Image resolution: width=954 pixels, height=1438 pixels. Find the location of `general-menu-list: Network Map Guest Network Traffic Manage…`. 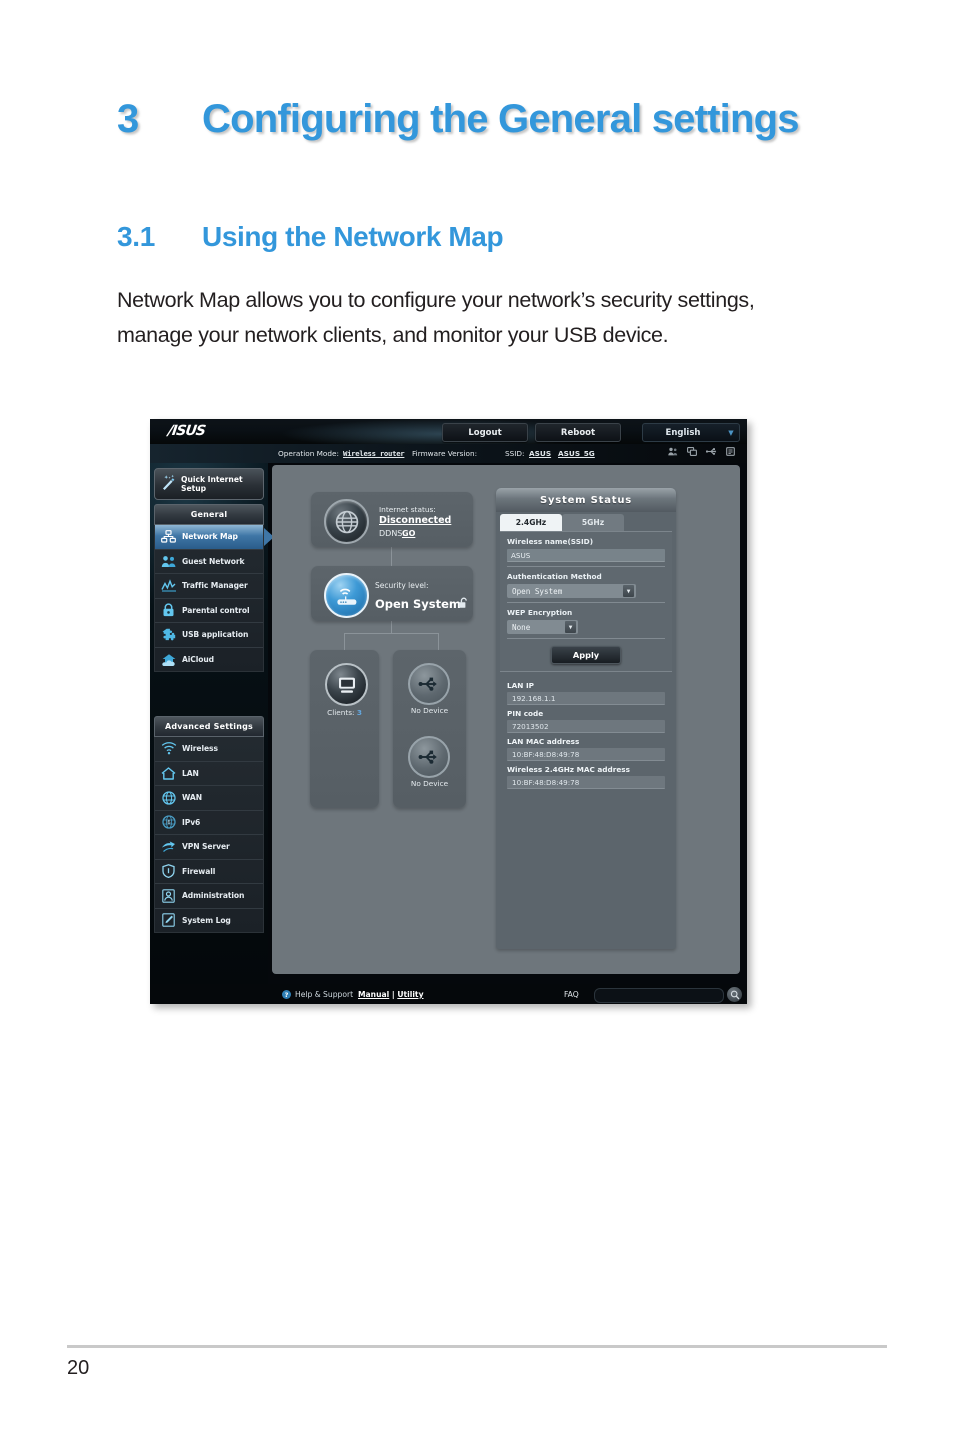

general-menu-list: Network Map Guest Network Traffic Manage… is located at coordinates (214, 598).